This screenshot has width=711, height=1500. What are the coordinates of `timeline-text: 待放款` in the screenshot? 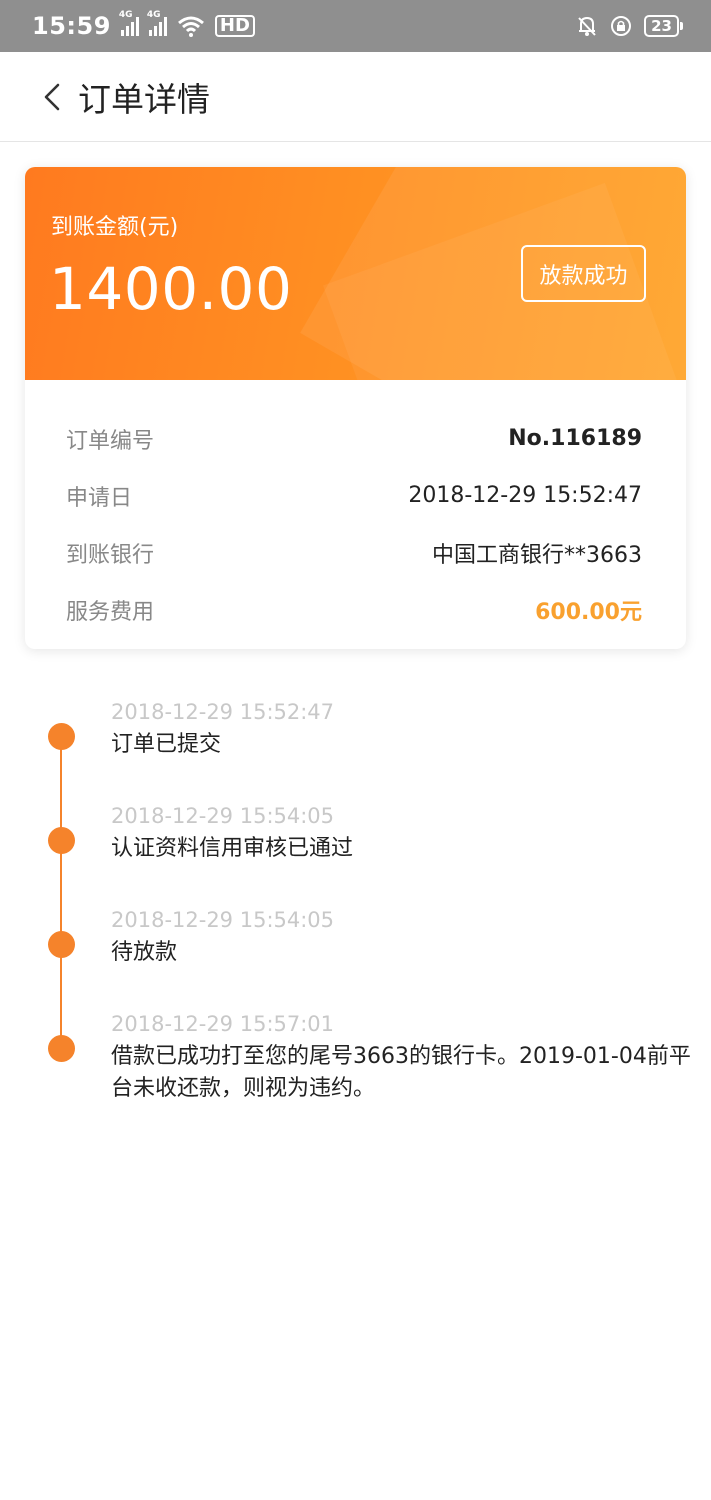 It's located at (144, 952).